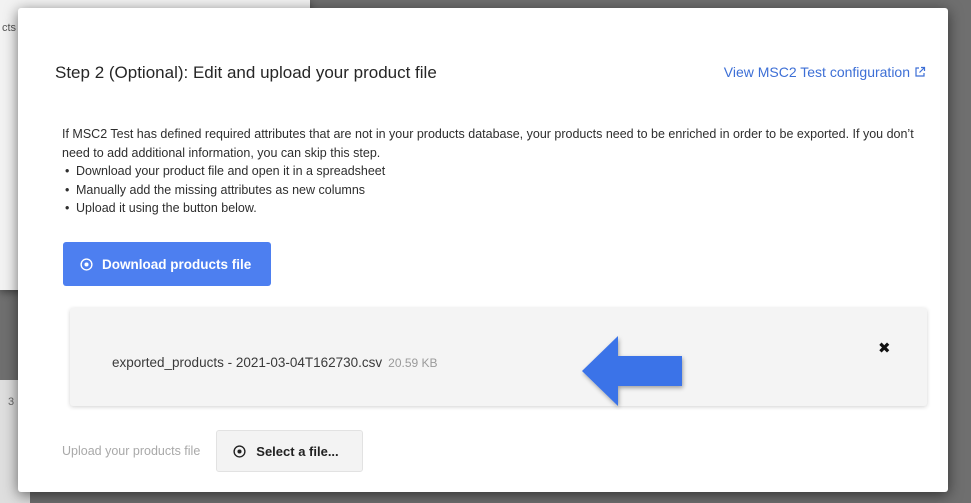  I want to click on external-link-icon, so click(920, 71).